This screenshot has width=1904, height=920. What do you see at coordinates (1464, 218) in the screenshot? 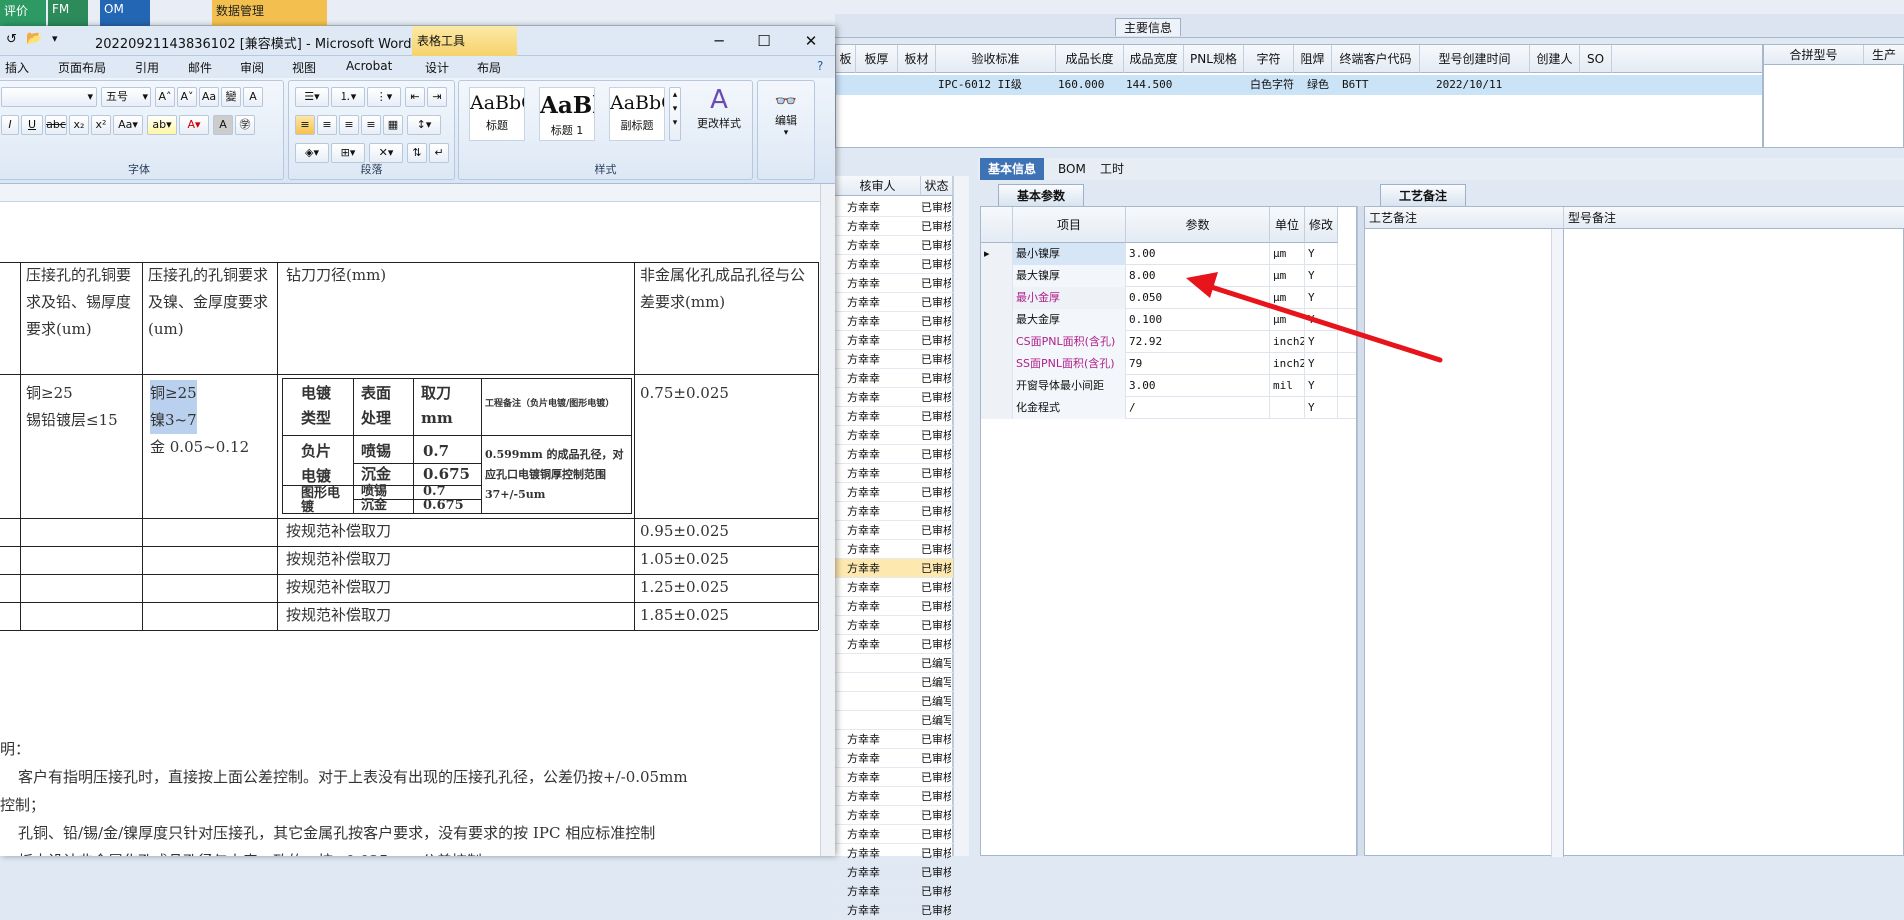
I see `col-header: 工艺备注` at bounding box center [1464, 218].